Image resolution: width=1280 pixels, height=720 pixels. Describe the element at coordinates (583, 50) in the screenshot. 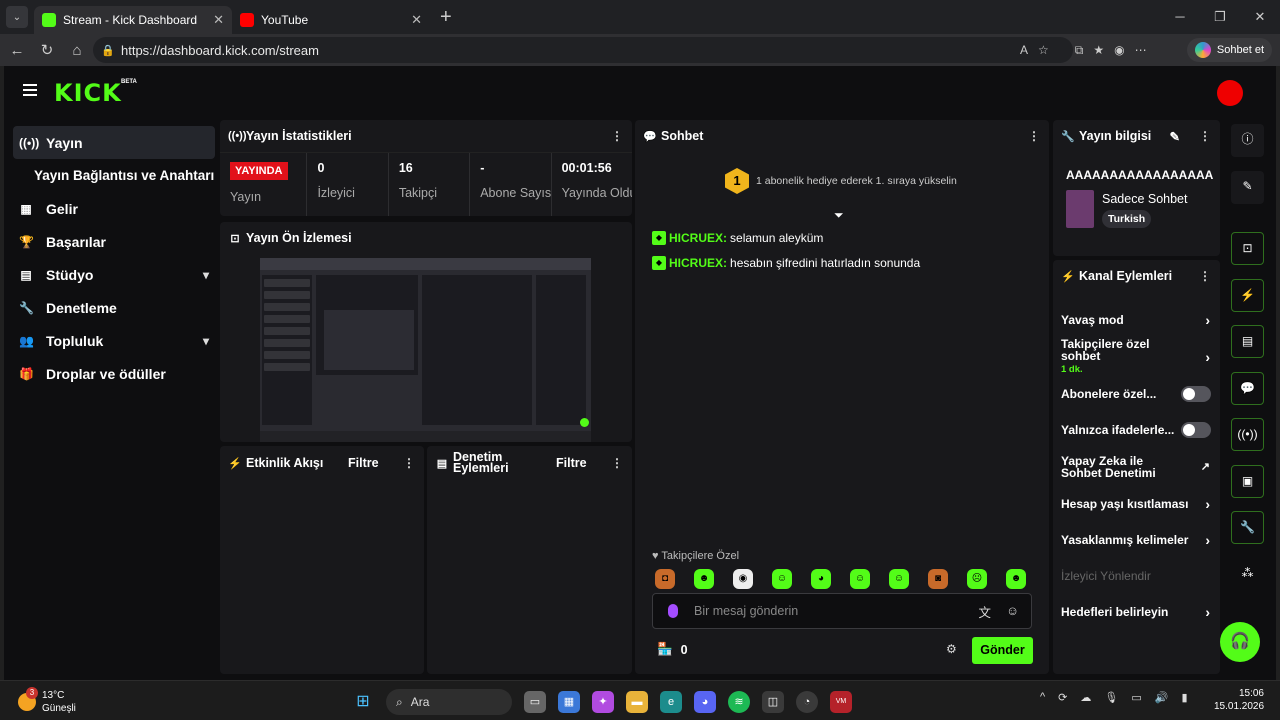

I see `url-field: 🔒 https://dashboard.kick.com/stream` at that location.